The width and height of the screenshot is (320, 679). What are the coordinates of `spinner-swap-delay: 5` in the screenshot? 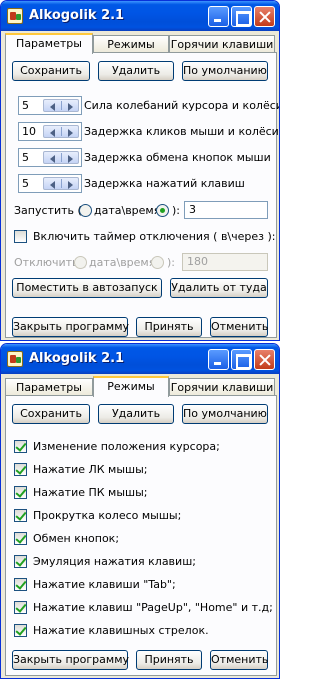 It's located at (50, 157).